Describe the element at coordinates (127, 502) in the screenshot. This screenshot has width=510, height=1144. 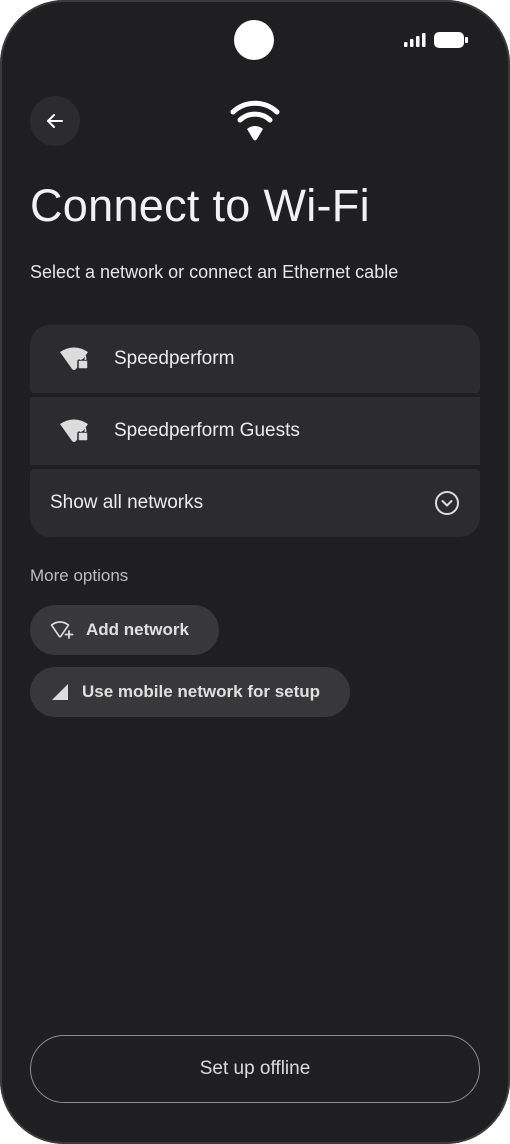
I see `show-all-networks-label: Show all networks` at that location.